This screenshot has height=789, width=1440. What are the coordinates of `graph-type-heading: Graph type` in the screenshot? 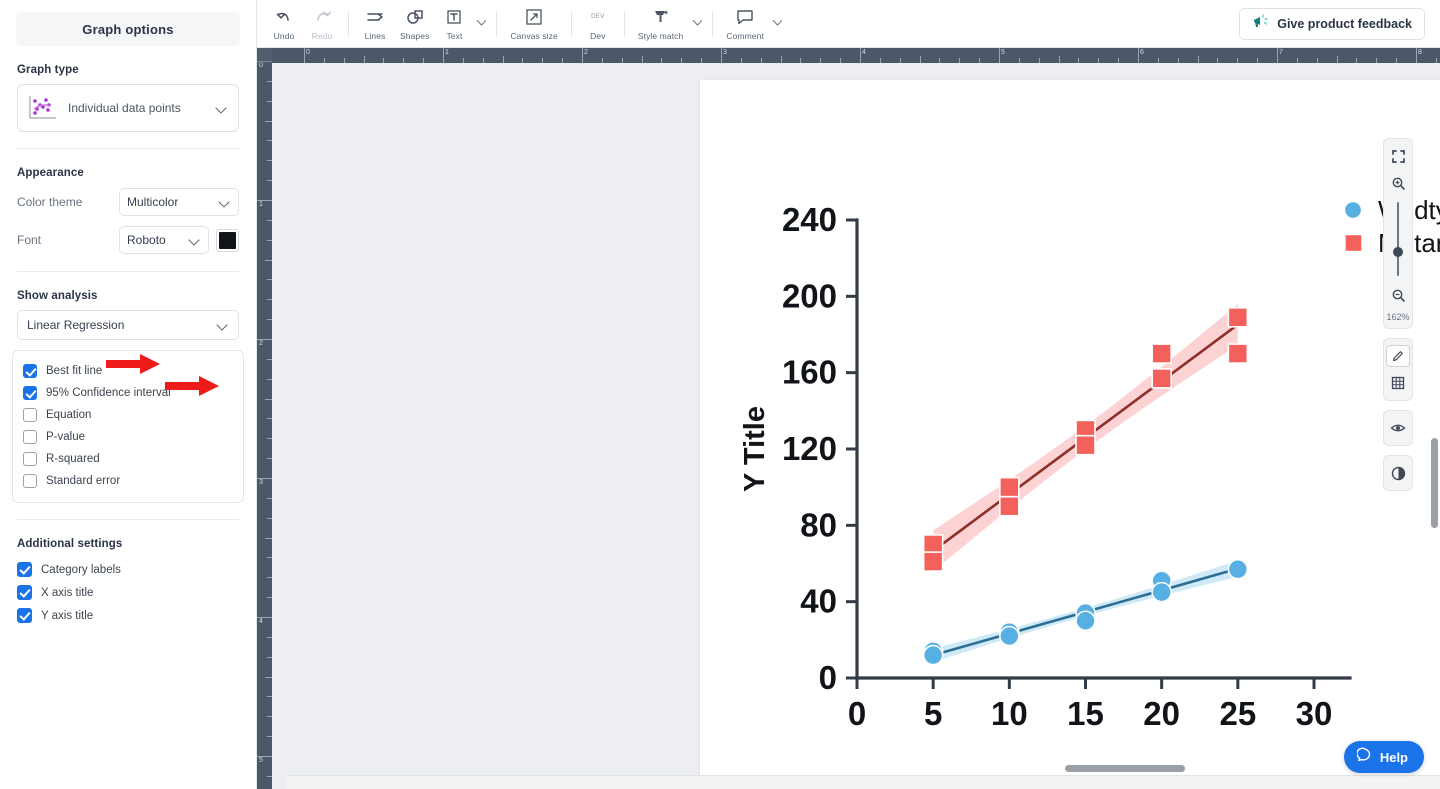 It's located at (48, 70).